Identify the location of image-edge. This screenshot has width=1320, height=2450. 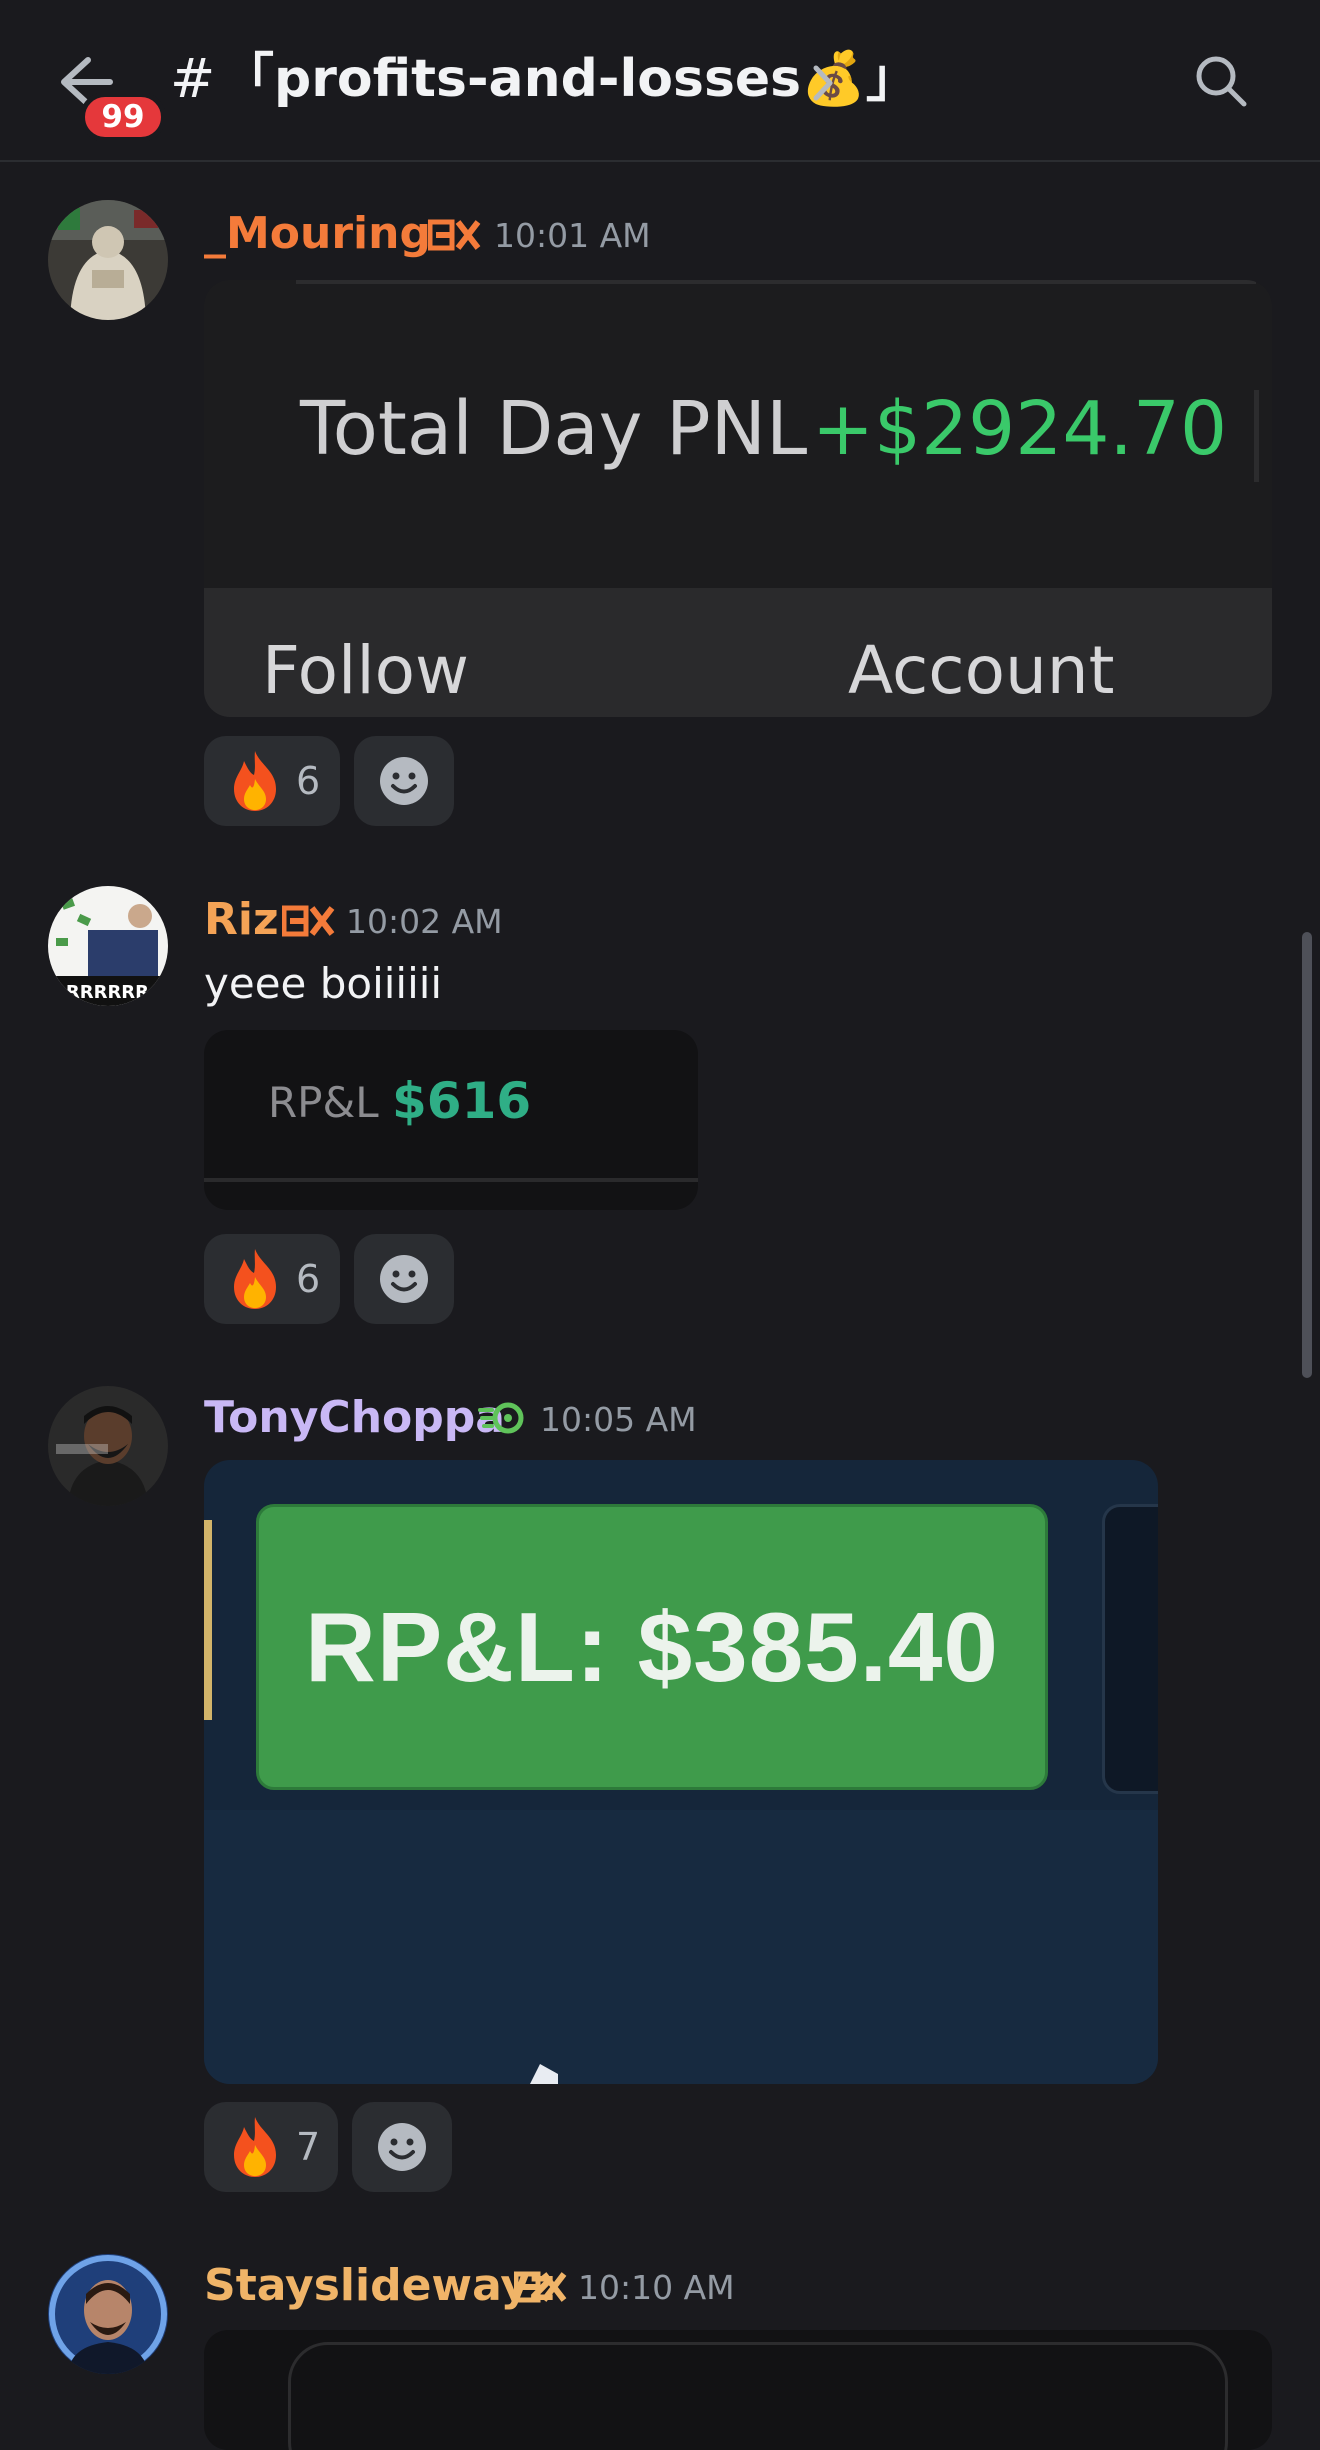
(208, 1620).